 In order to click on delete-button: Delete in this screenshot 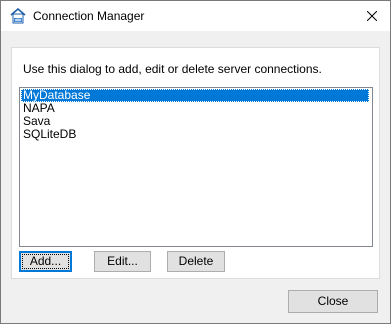, I will do `click(196, 261)`.